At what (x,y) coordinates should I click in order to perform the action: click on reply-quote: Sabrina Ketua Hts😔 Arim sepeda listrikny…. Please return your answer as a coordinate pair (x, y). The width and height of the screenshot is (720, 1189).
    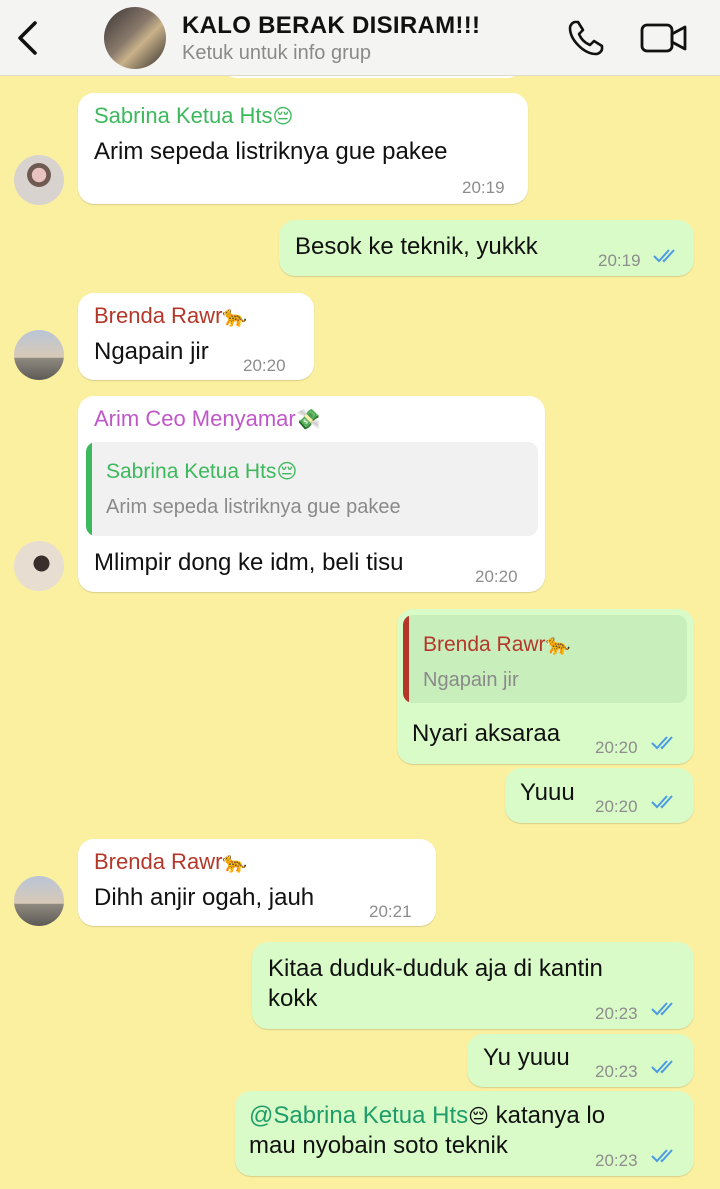
    Looking at the image, I should click on (312, 489).